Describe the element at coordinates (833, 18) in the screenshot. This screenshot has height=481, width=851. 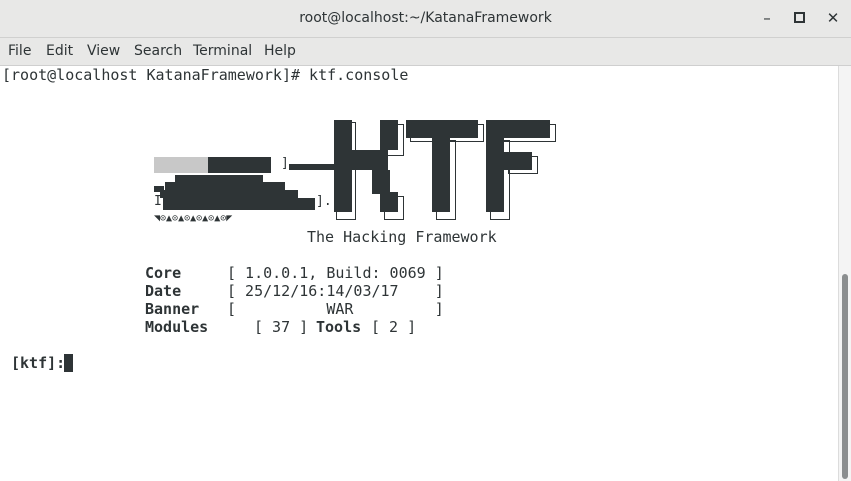
I see `close-icon: ✕` at that location.